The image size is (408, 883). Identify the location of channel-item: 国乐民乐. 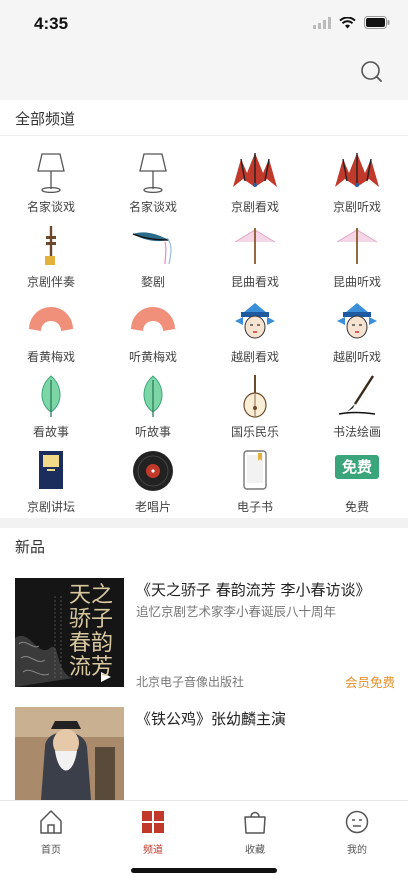
(255, 403).